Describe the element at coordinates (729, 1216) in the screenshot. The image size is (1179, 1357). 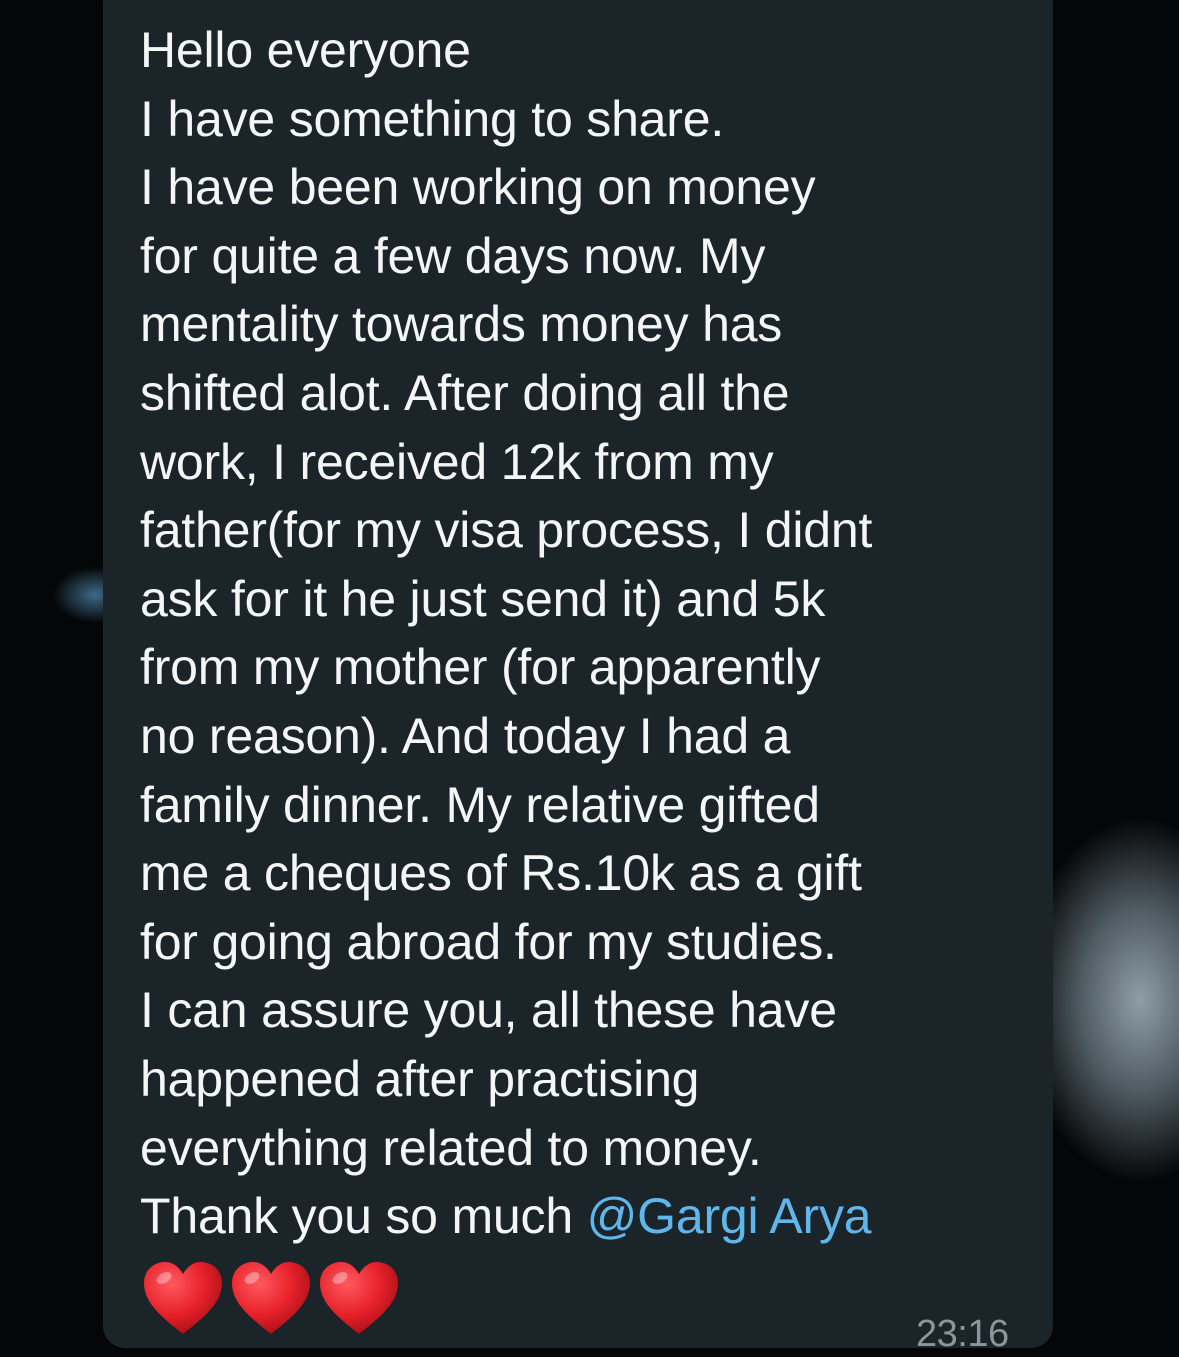
I see `mention-link: @Gargi Arya` at that location.